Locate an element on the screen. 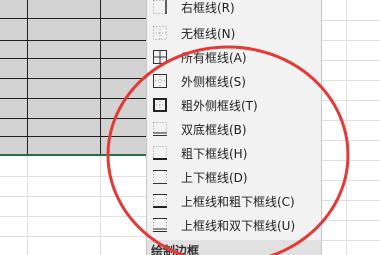  outside-borders-icon is located at coordinates (160, 81).